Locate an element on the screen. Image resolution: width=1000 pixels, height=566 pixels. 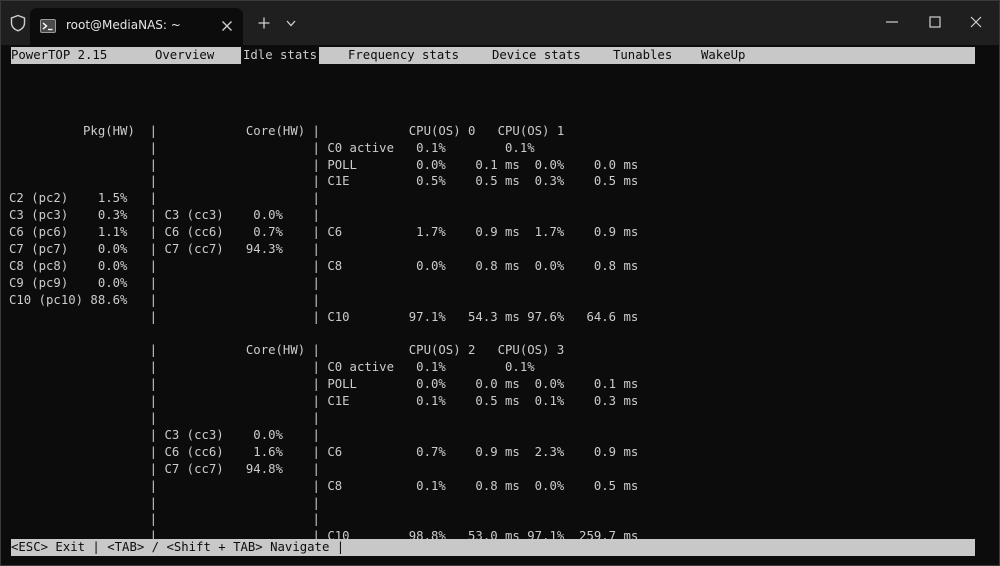
tab-frequency-stats: Frequency stats is located at coordinates (403, 55).